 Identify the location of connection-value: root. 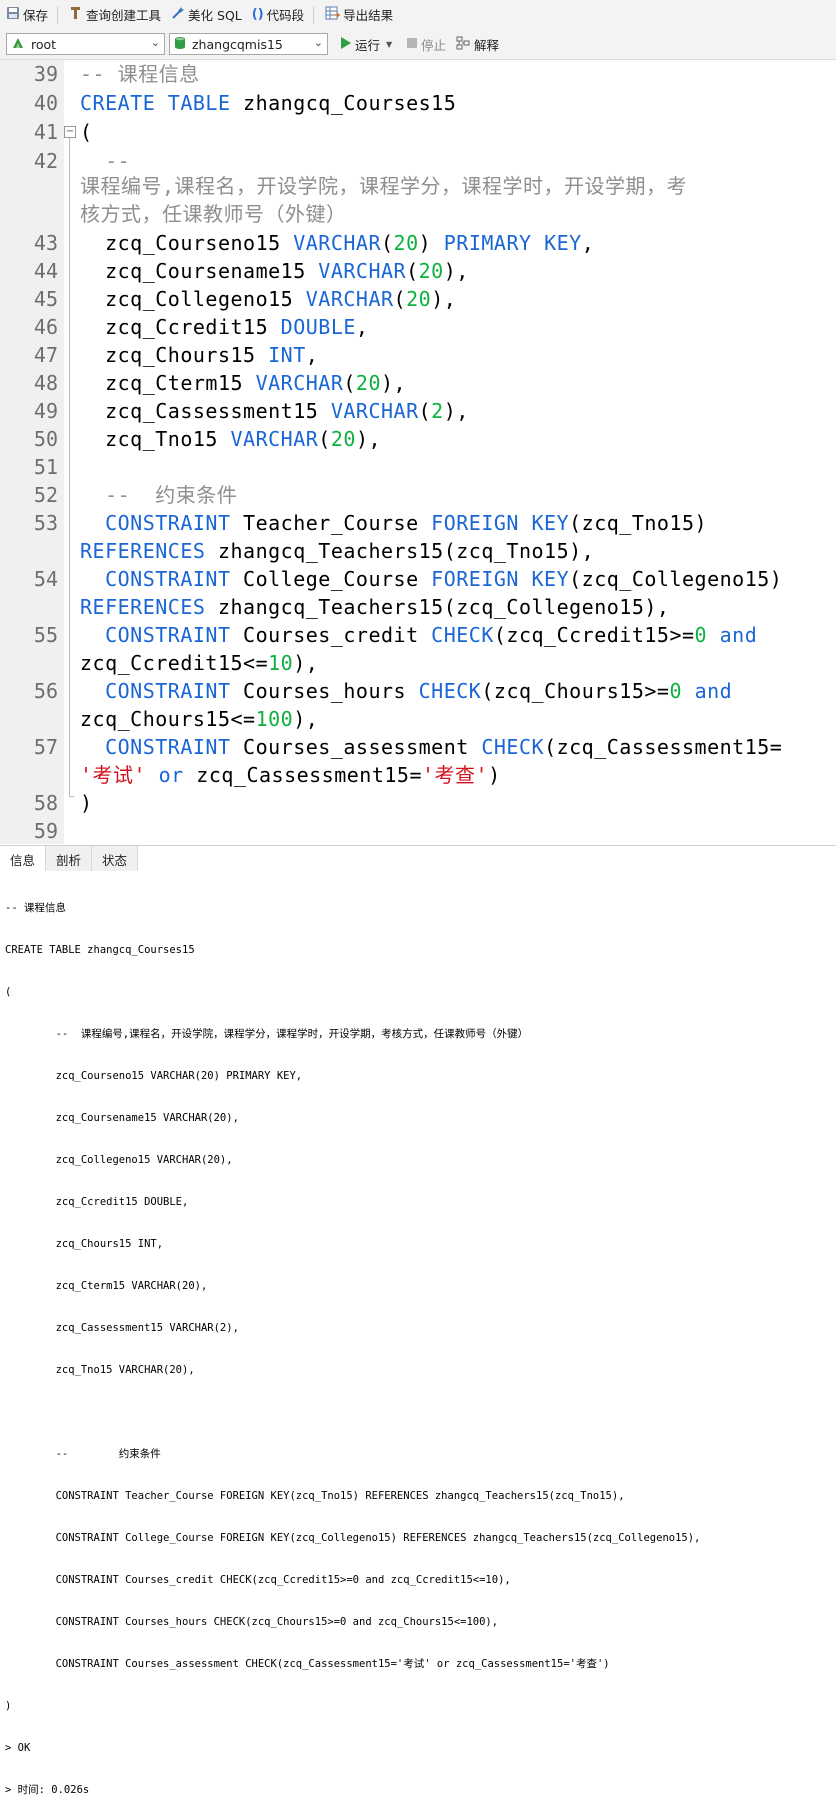
(44, 44).